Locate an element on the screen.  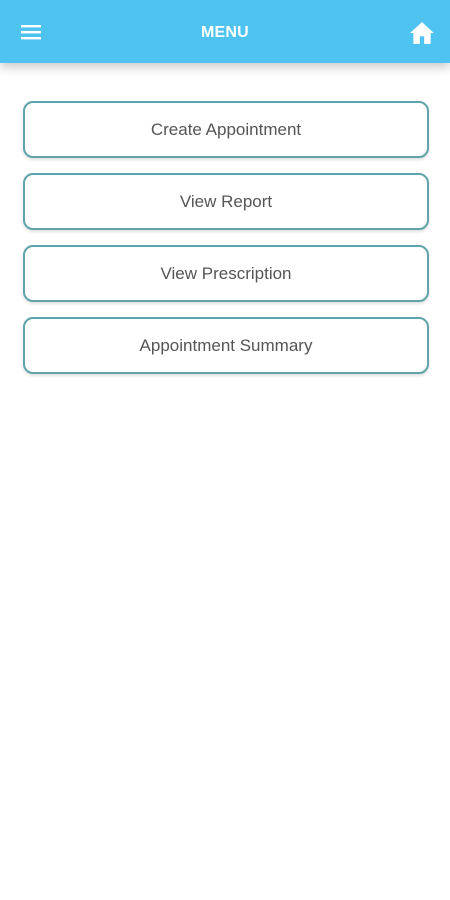
view-report-button: View Report is located at coordinates (226, 201).